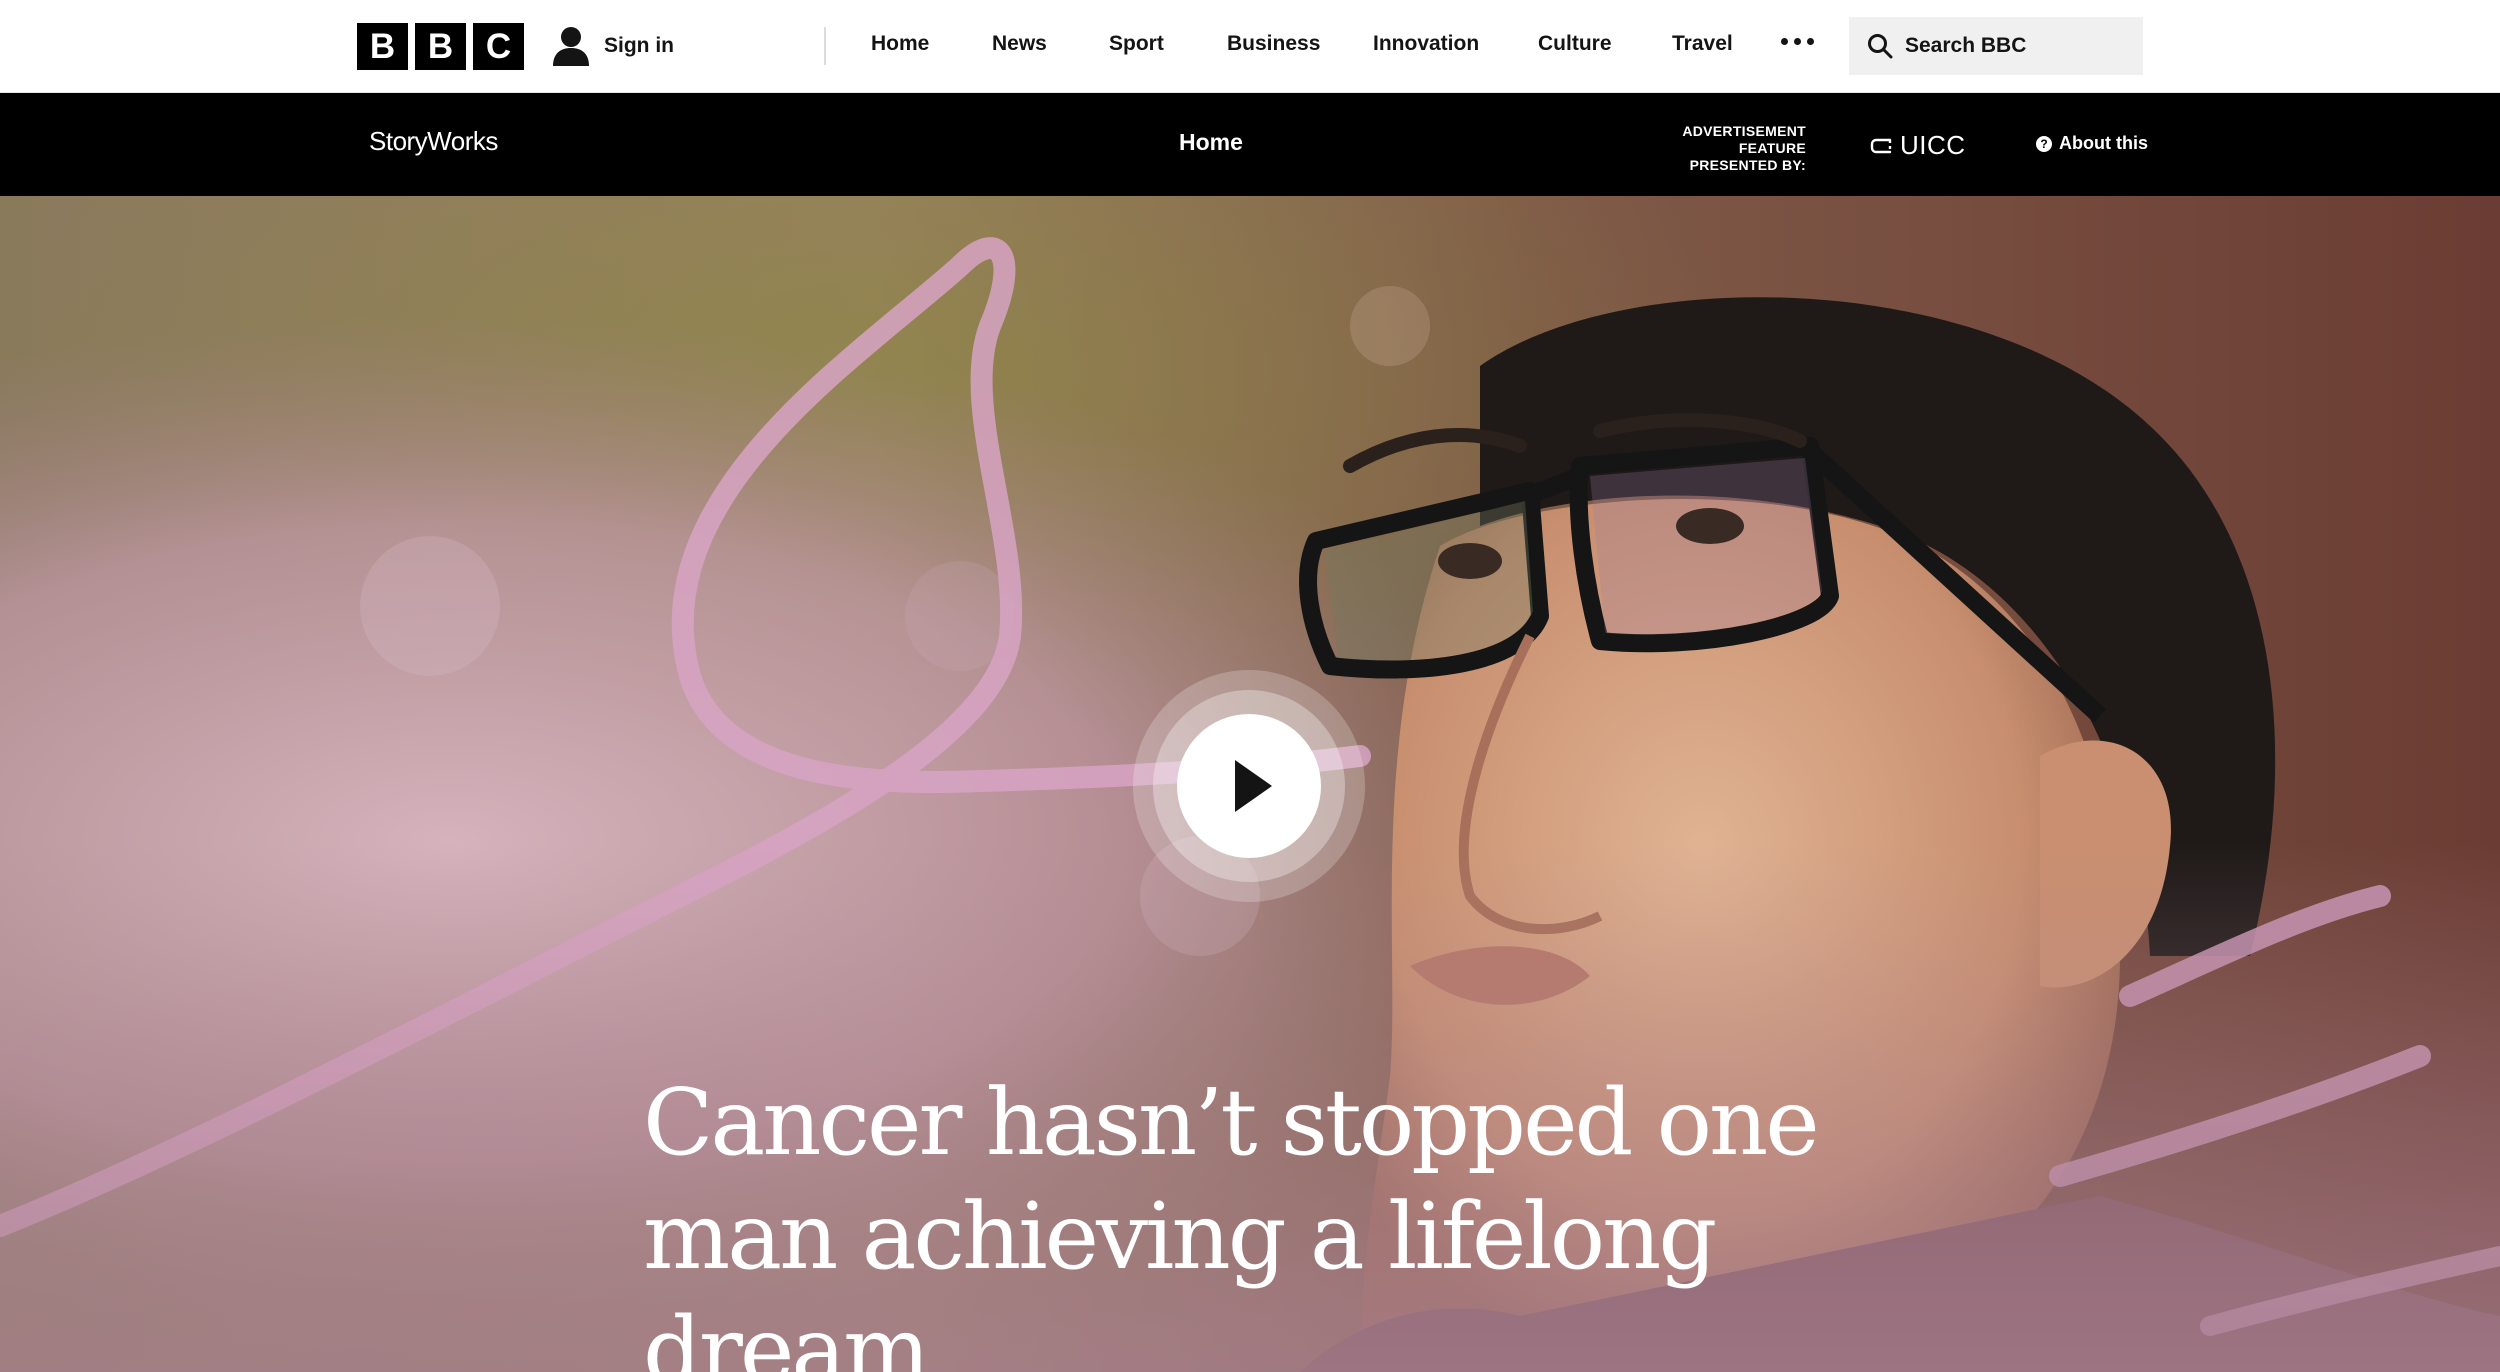 This screenshot has height=1372, width=2500. I want to click on search-label: Search BBC, so click(1966, 45).